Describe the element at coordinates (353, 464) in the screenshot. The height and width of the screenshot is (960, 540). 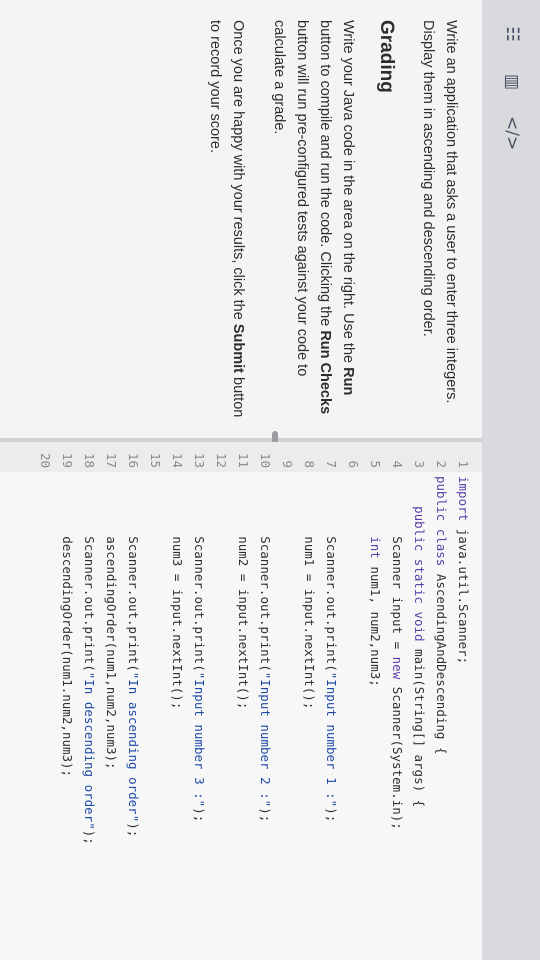
I see `line-number: 6` at that location.